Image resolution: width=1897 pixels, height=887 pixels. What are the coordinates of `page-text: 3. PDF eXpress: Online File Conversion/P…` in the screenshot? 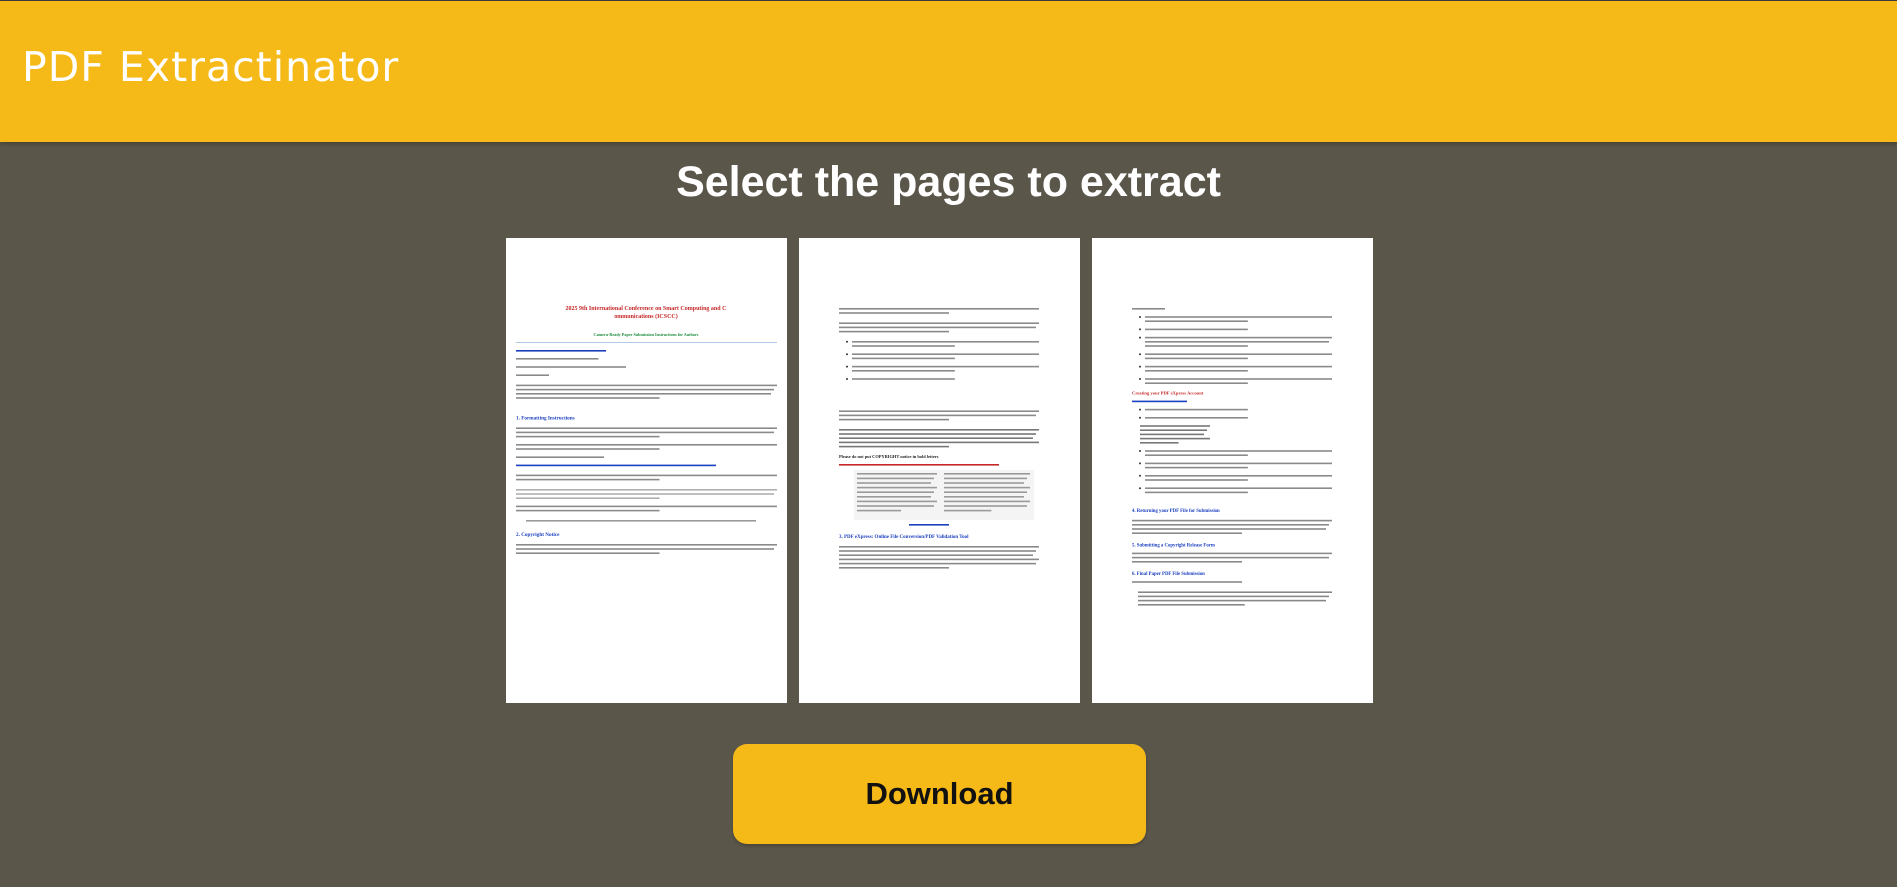 It's located at (904, 537).